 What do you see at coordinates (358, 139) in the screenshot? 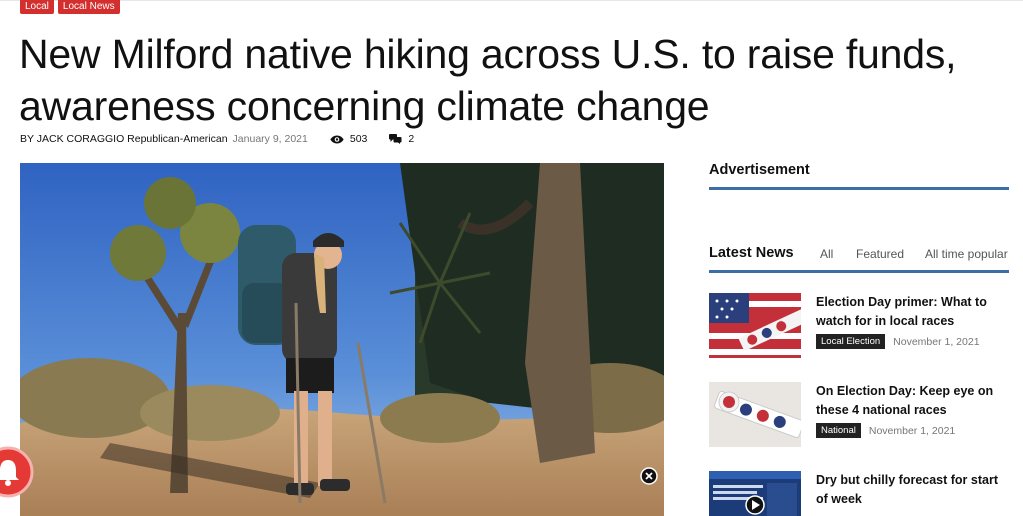
I see `views-count: 503` at bounding box center [358, 139].